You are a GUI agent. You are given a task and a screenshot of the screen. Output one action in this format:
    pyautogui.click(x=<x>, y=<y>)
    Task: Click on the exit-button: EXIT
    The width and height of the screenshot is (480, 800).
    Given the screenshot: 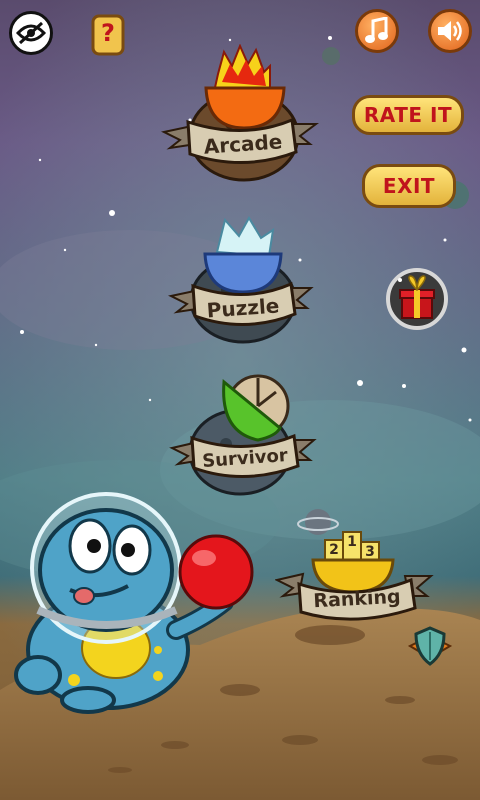 What is the action you would take?
    pyautogui.click(x=409, y=186)
    